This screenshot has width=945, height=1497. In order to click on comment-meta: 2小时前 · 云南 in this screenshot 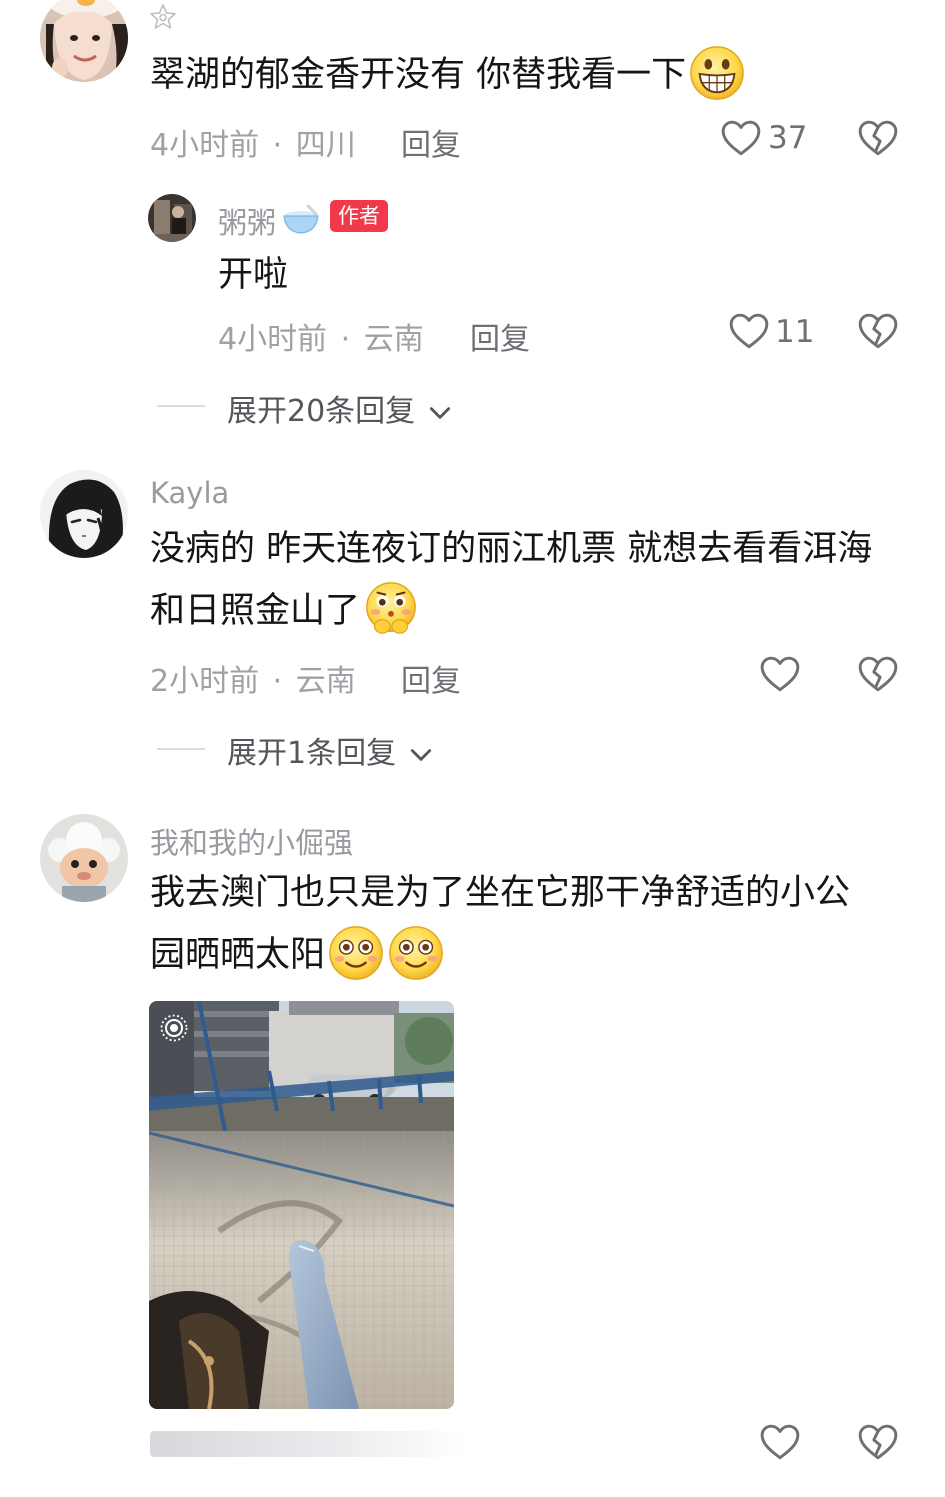, I will do `click(253, 681)`.